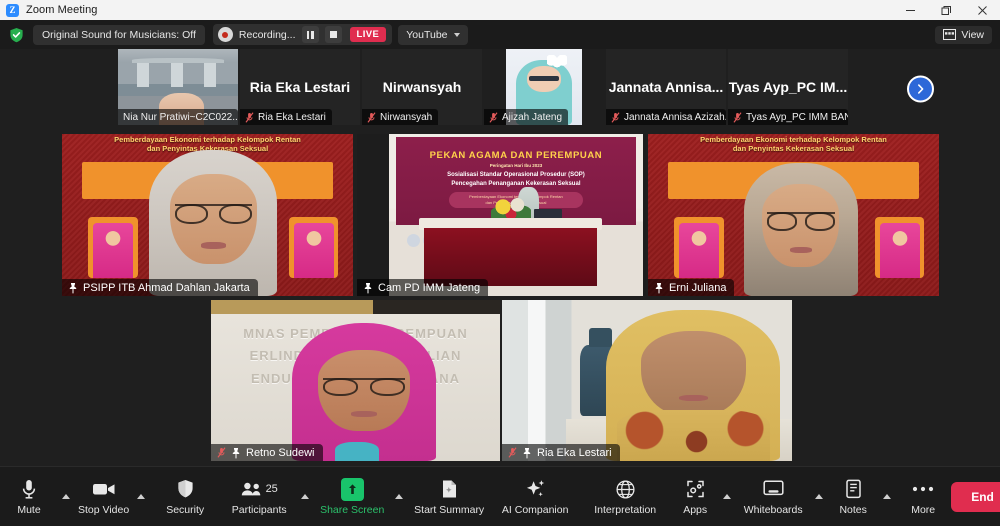 The height and width of the screenshot is (526, 1000). I want to click on whiteboard-icon, so click(773, 489).